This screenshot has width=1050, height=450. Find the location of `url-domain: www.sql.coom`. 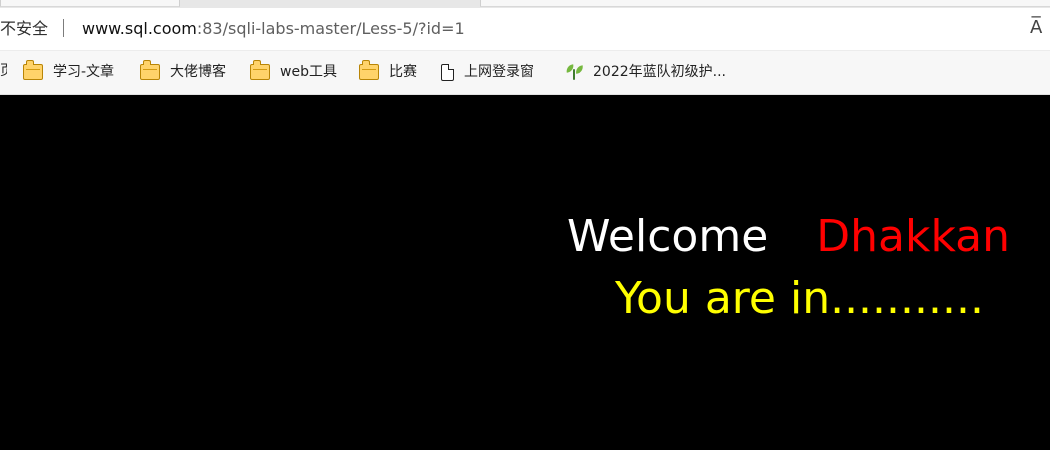

url-domain: www.sql.coom is located at coordinates (139, 28).